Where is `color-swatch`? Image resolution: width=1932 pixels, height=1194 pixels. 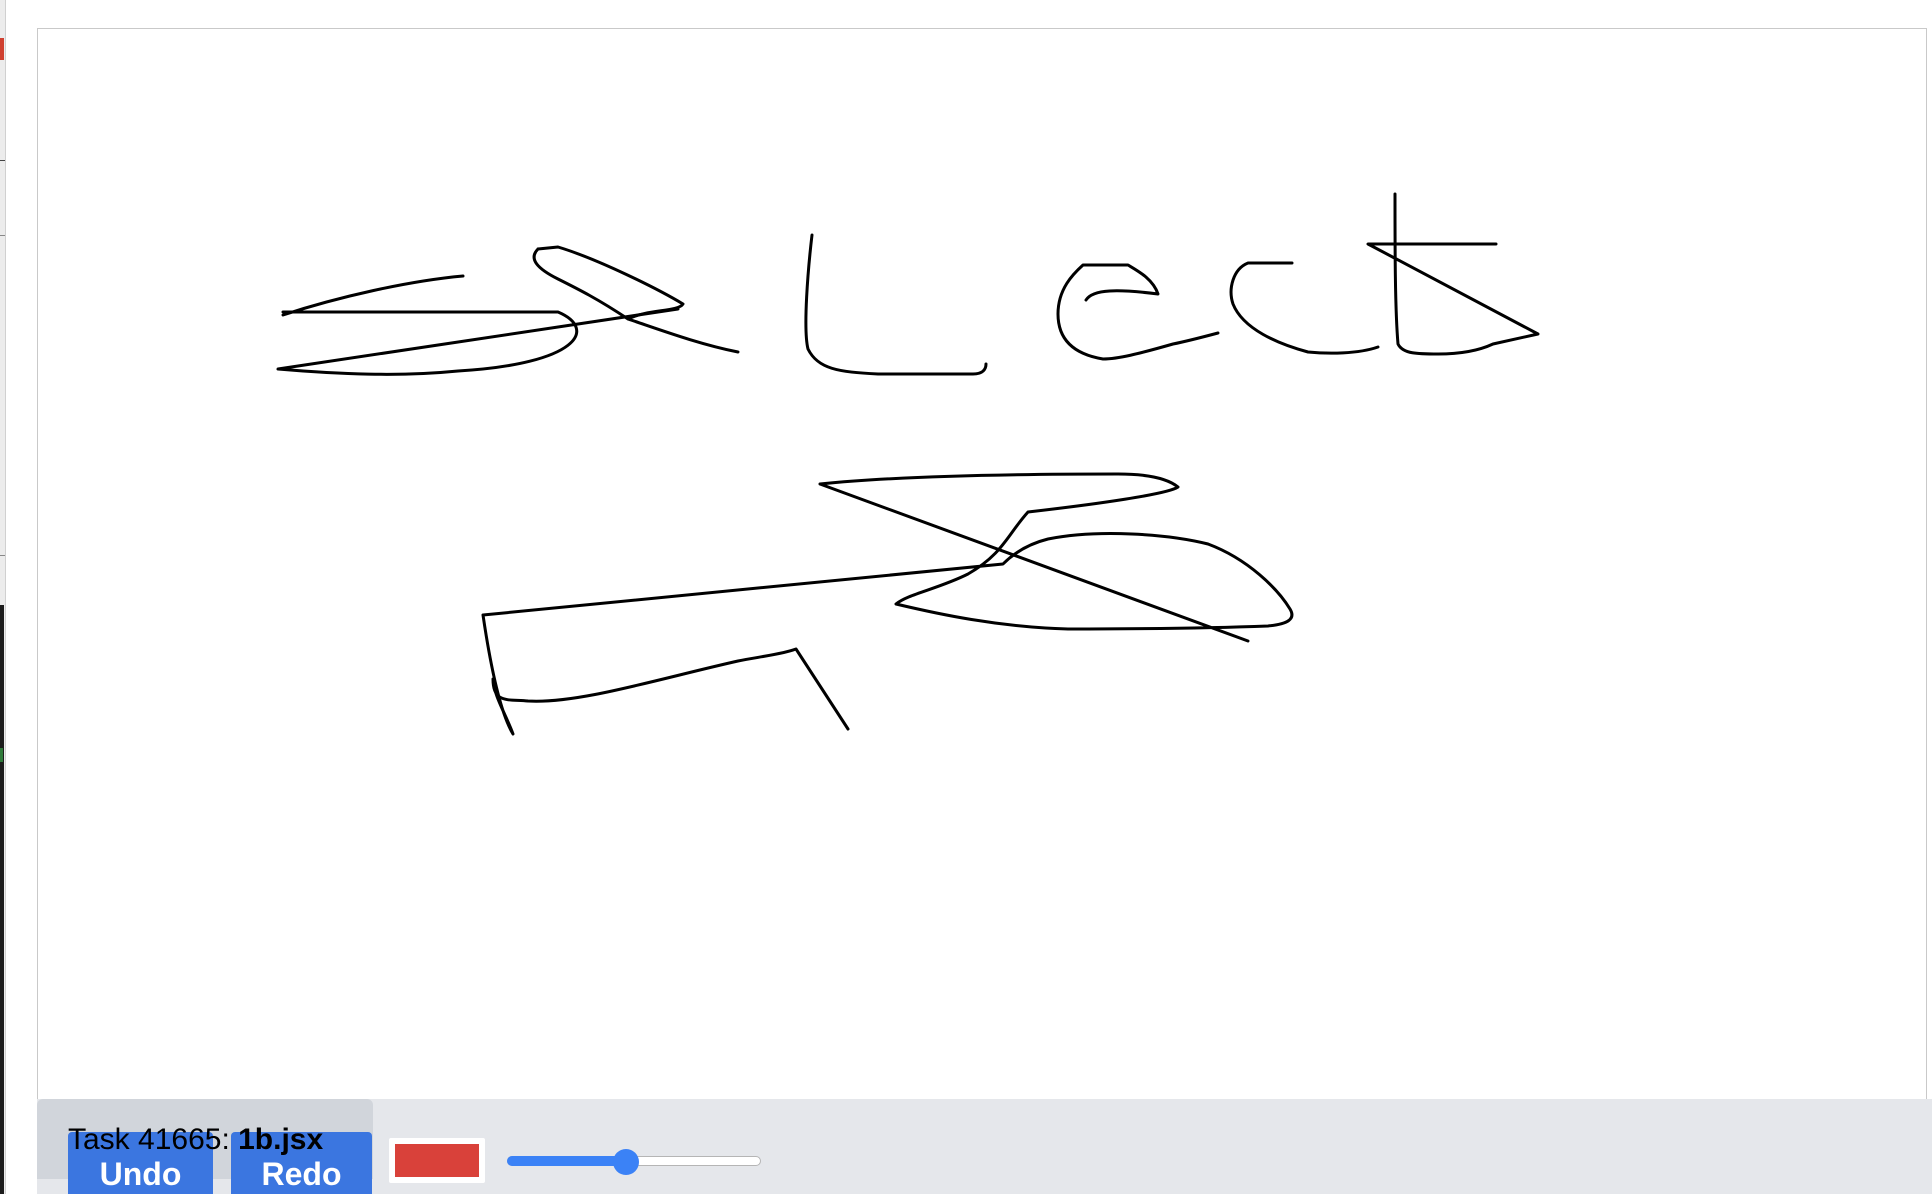
color-swatch is located at coordinates (437, 1160).